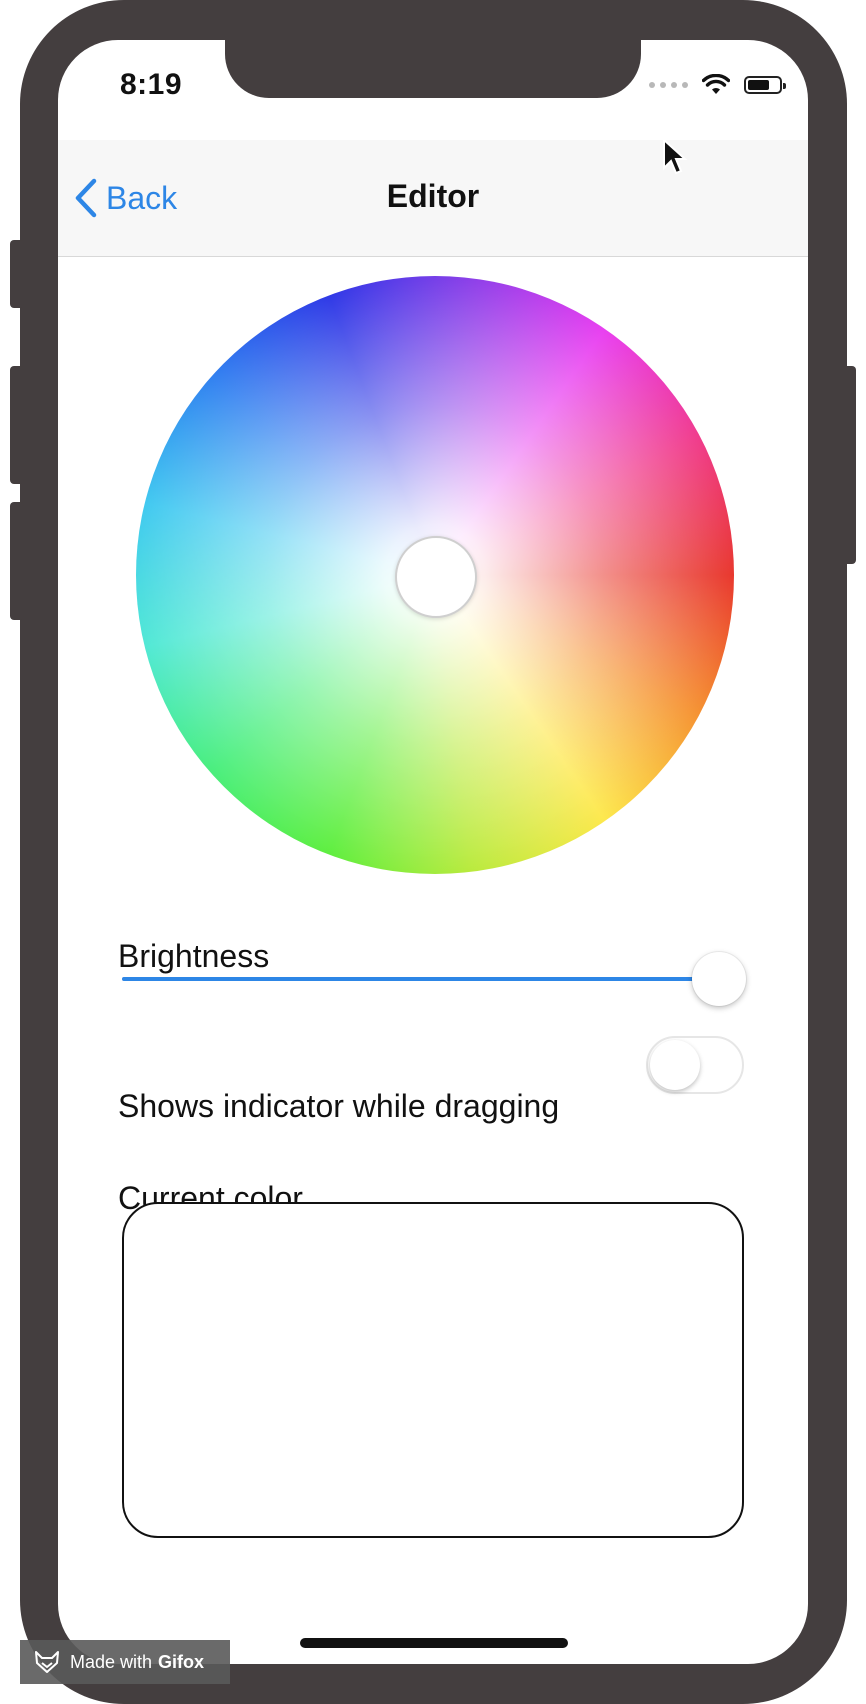 This screenshot has width=866, height=1704. I want to click on wifi-icon, so click(716, 84).